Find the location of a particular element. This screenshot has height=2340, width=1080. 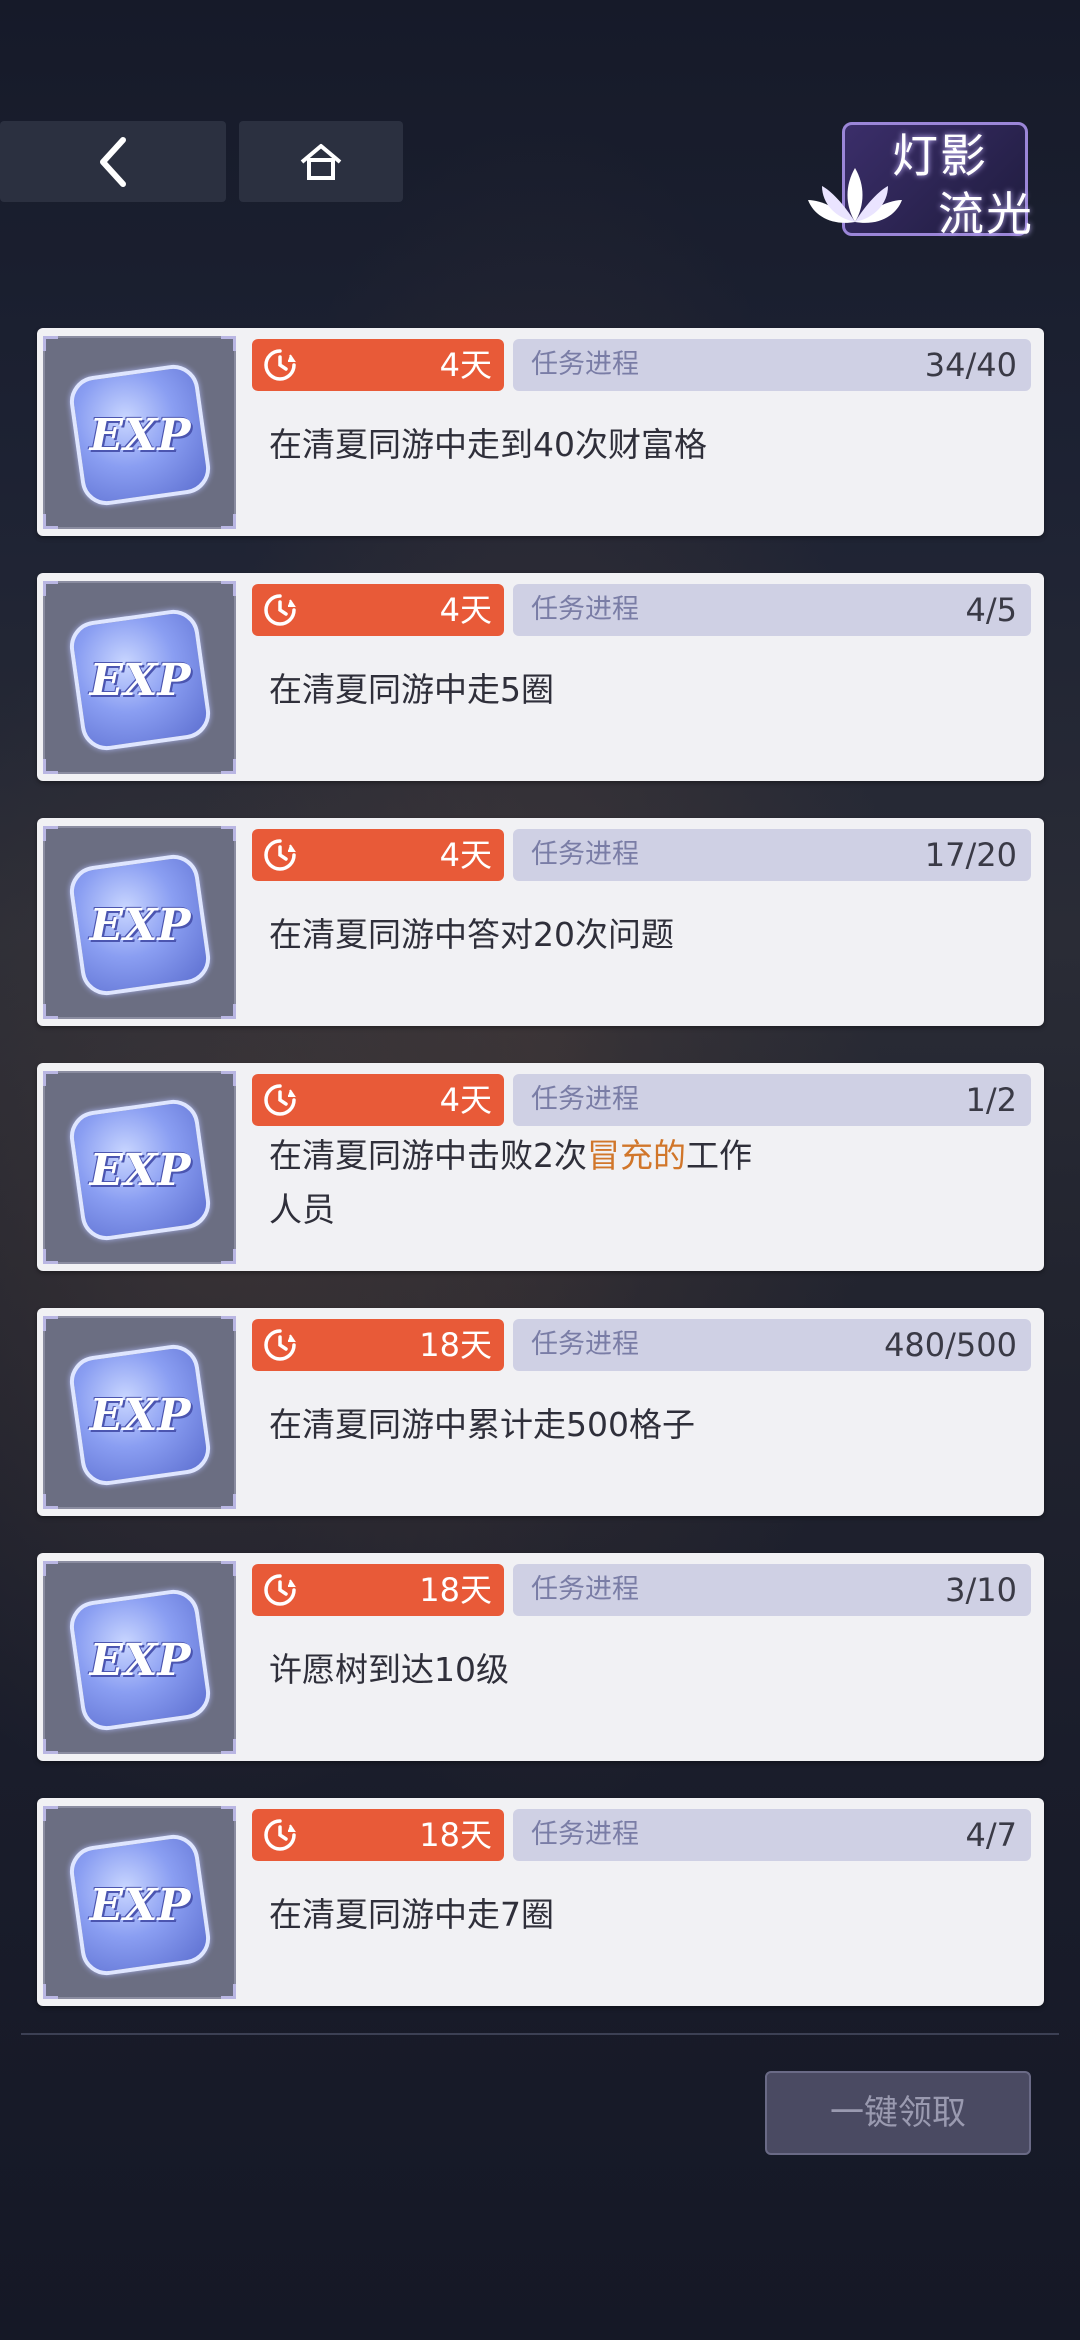

task-description: 许愿树到达10级 is located at coordinates (389, 1669).